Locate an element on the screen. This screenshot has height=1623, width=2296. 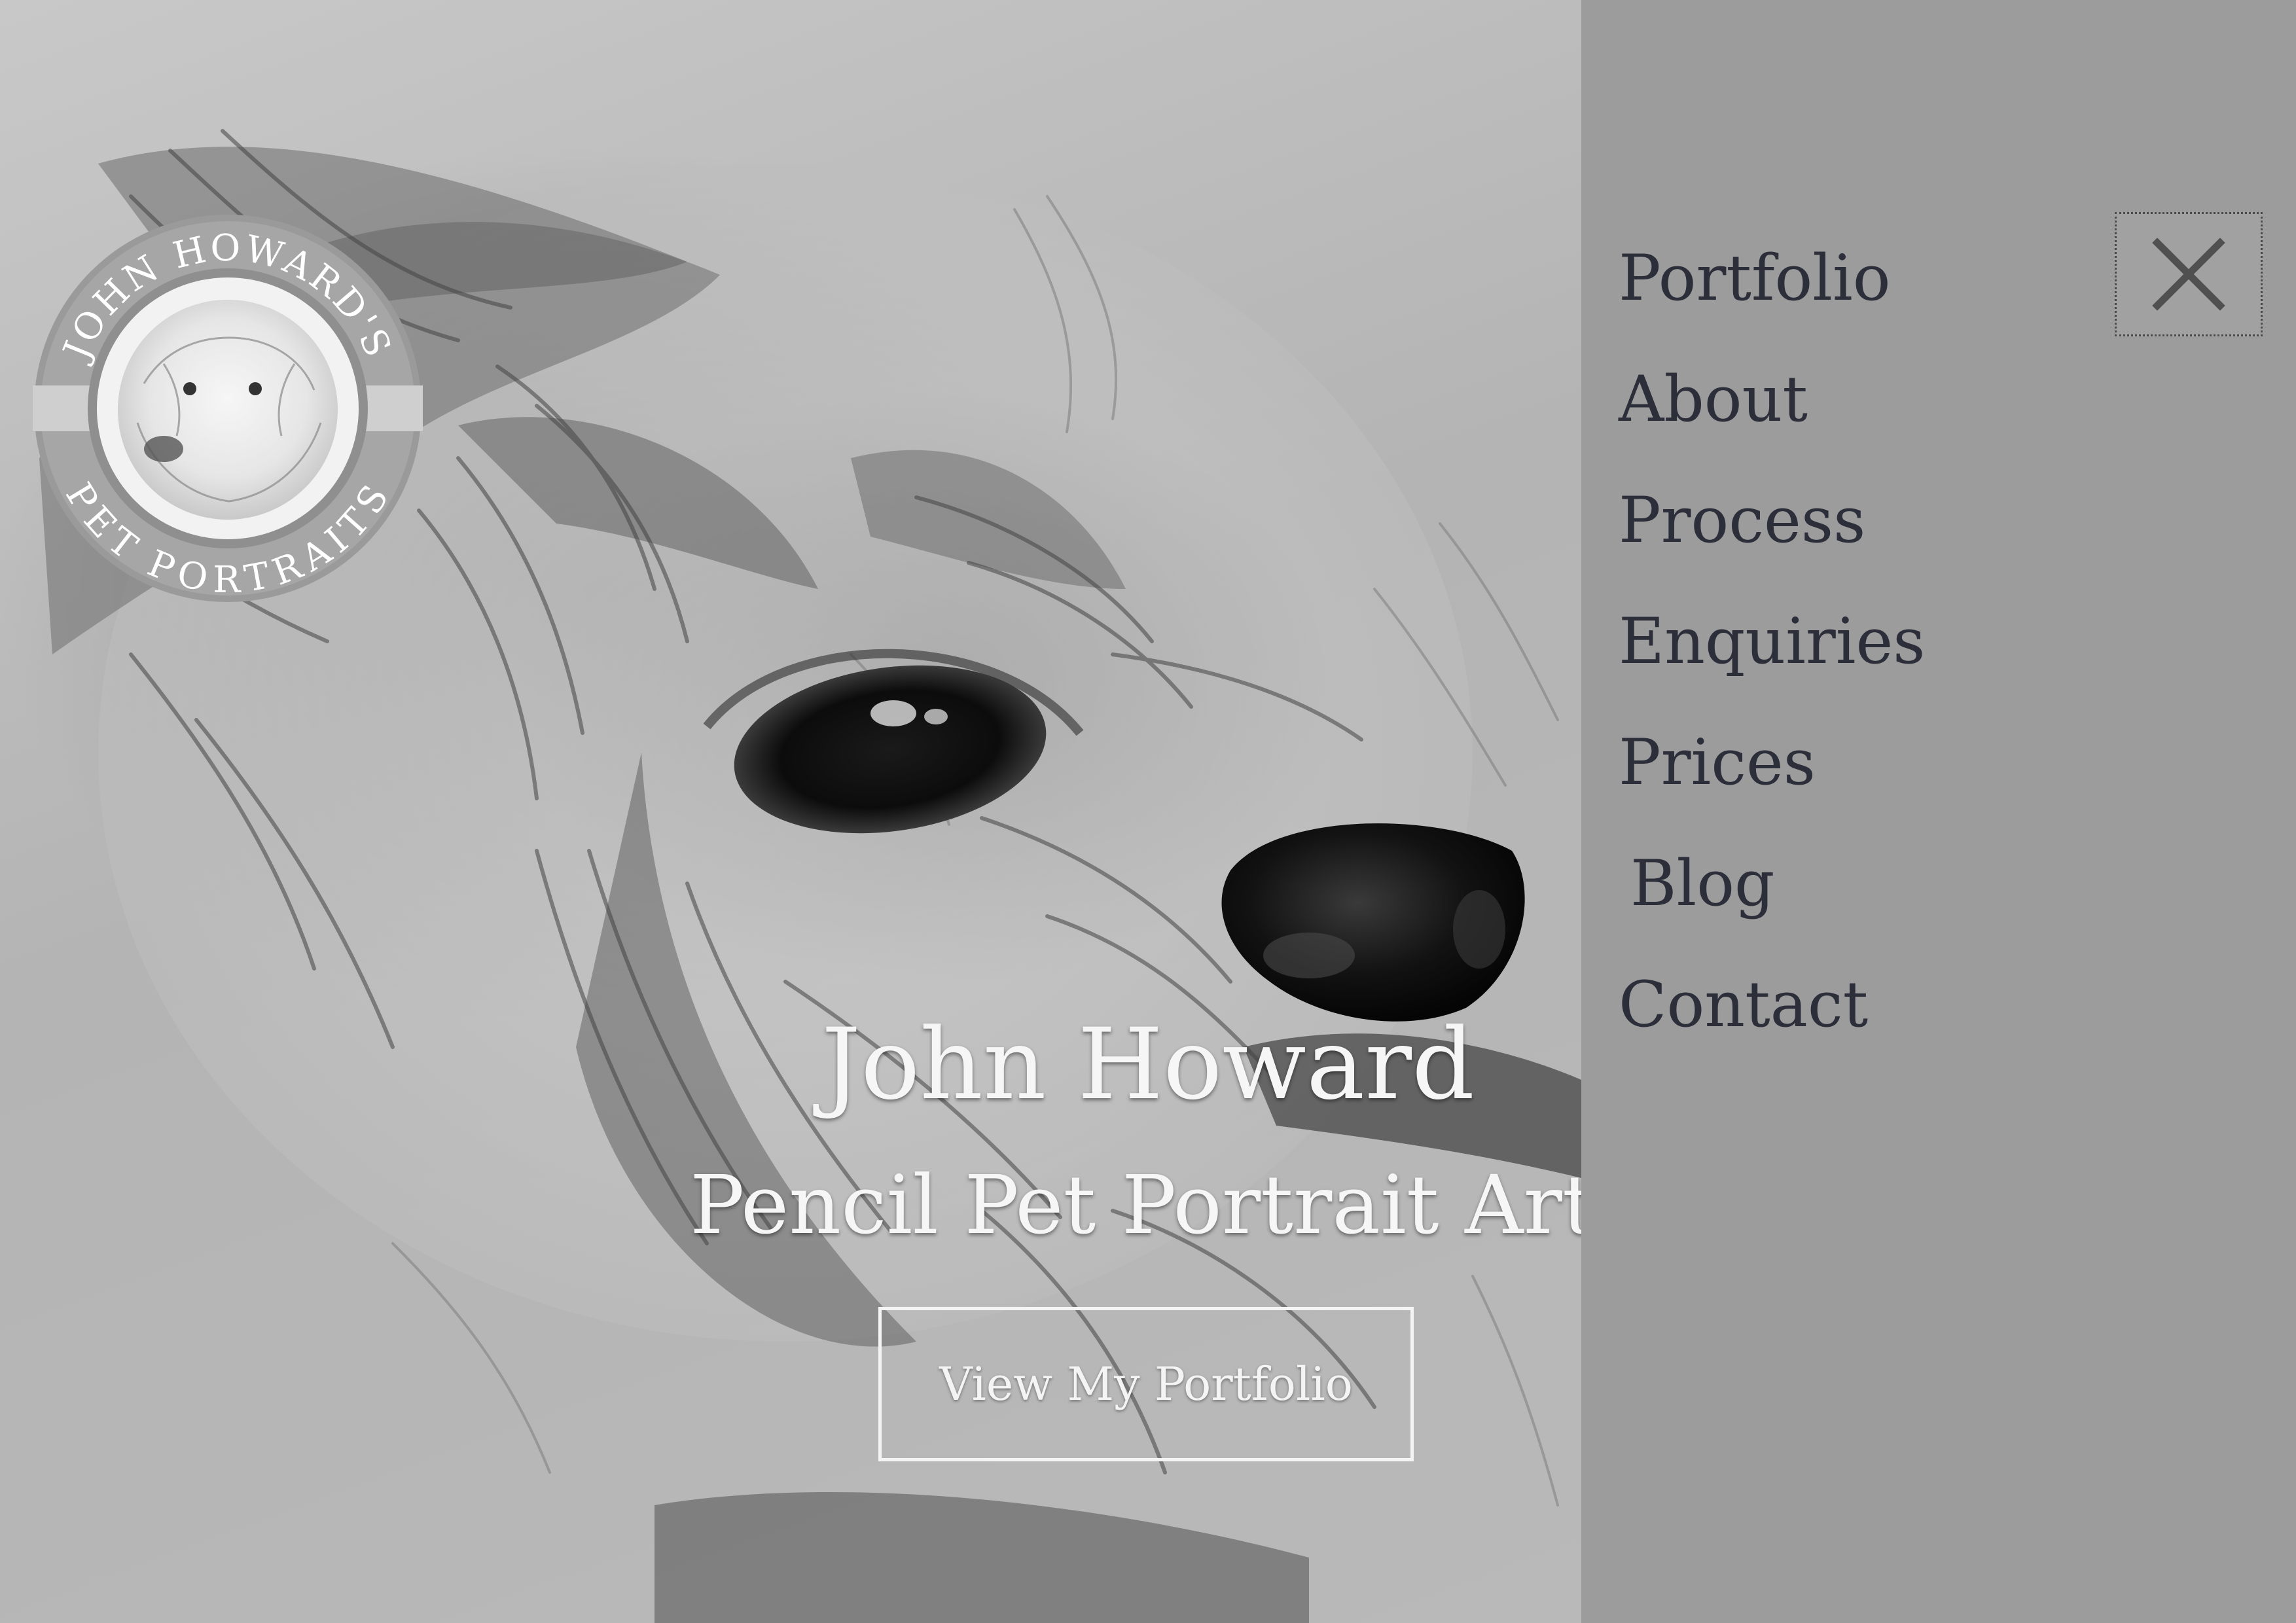
nav-item-contact: Contact is located at coordinates (1772, 1013).